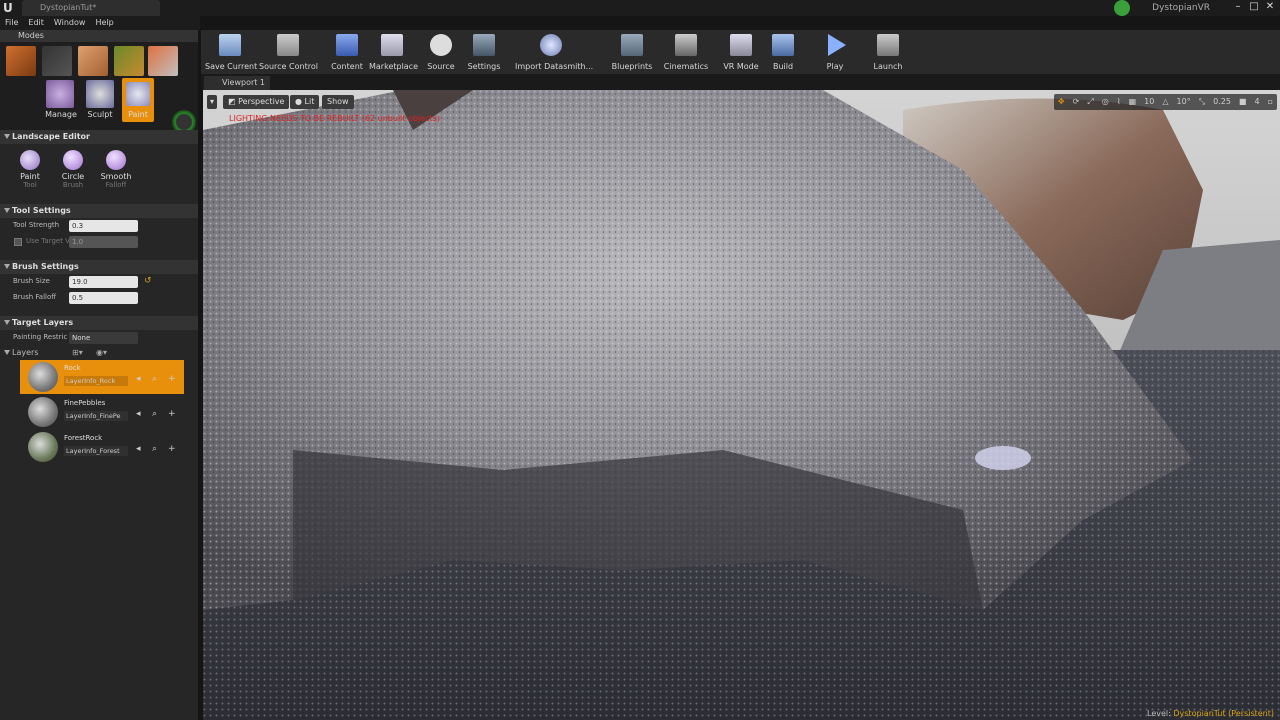 The height and width of the screenshot is (720, 1280). Describe the element at coordinates (21, 61) in the screenshot. I see `place-mode-icon` at that location.